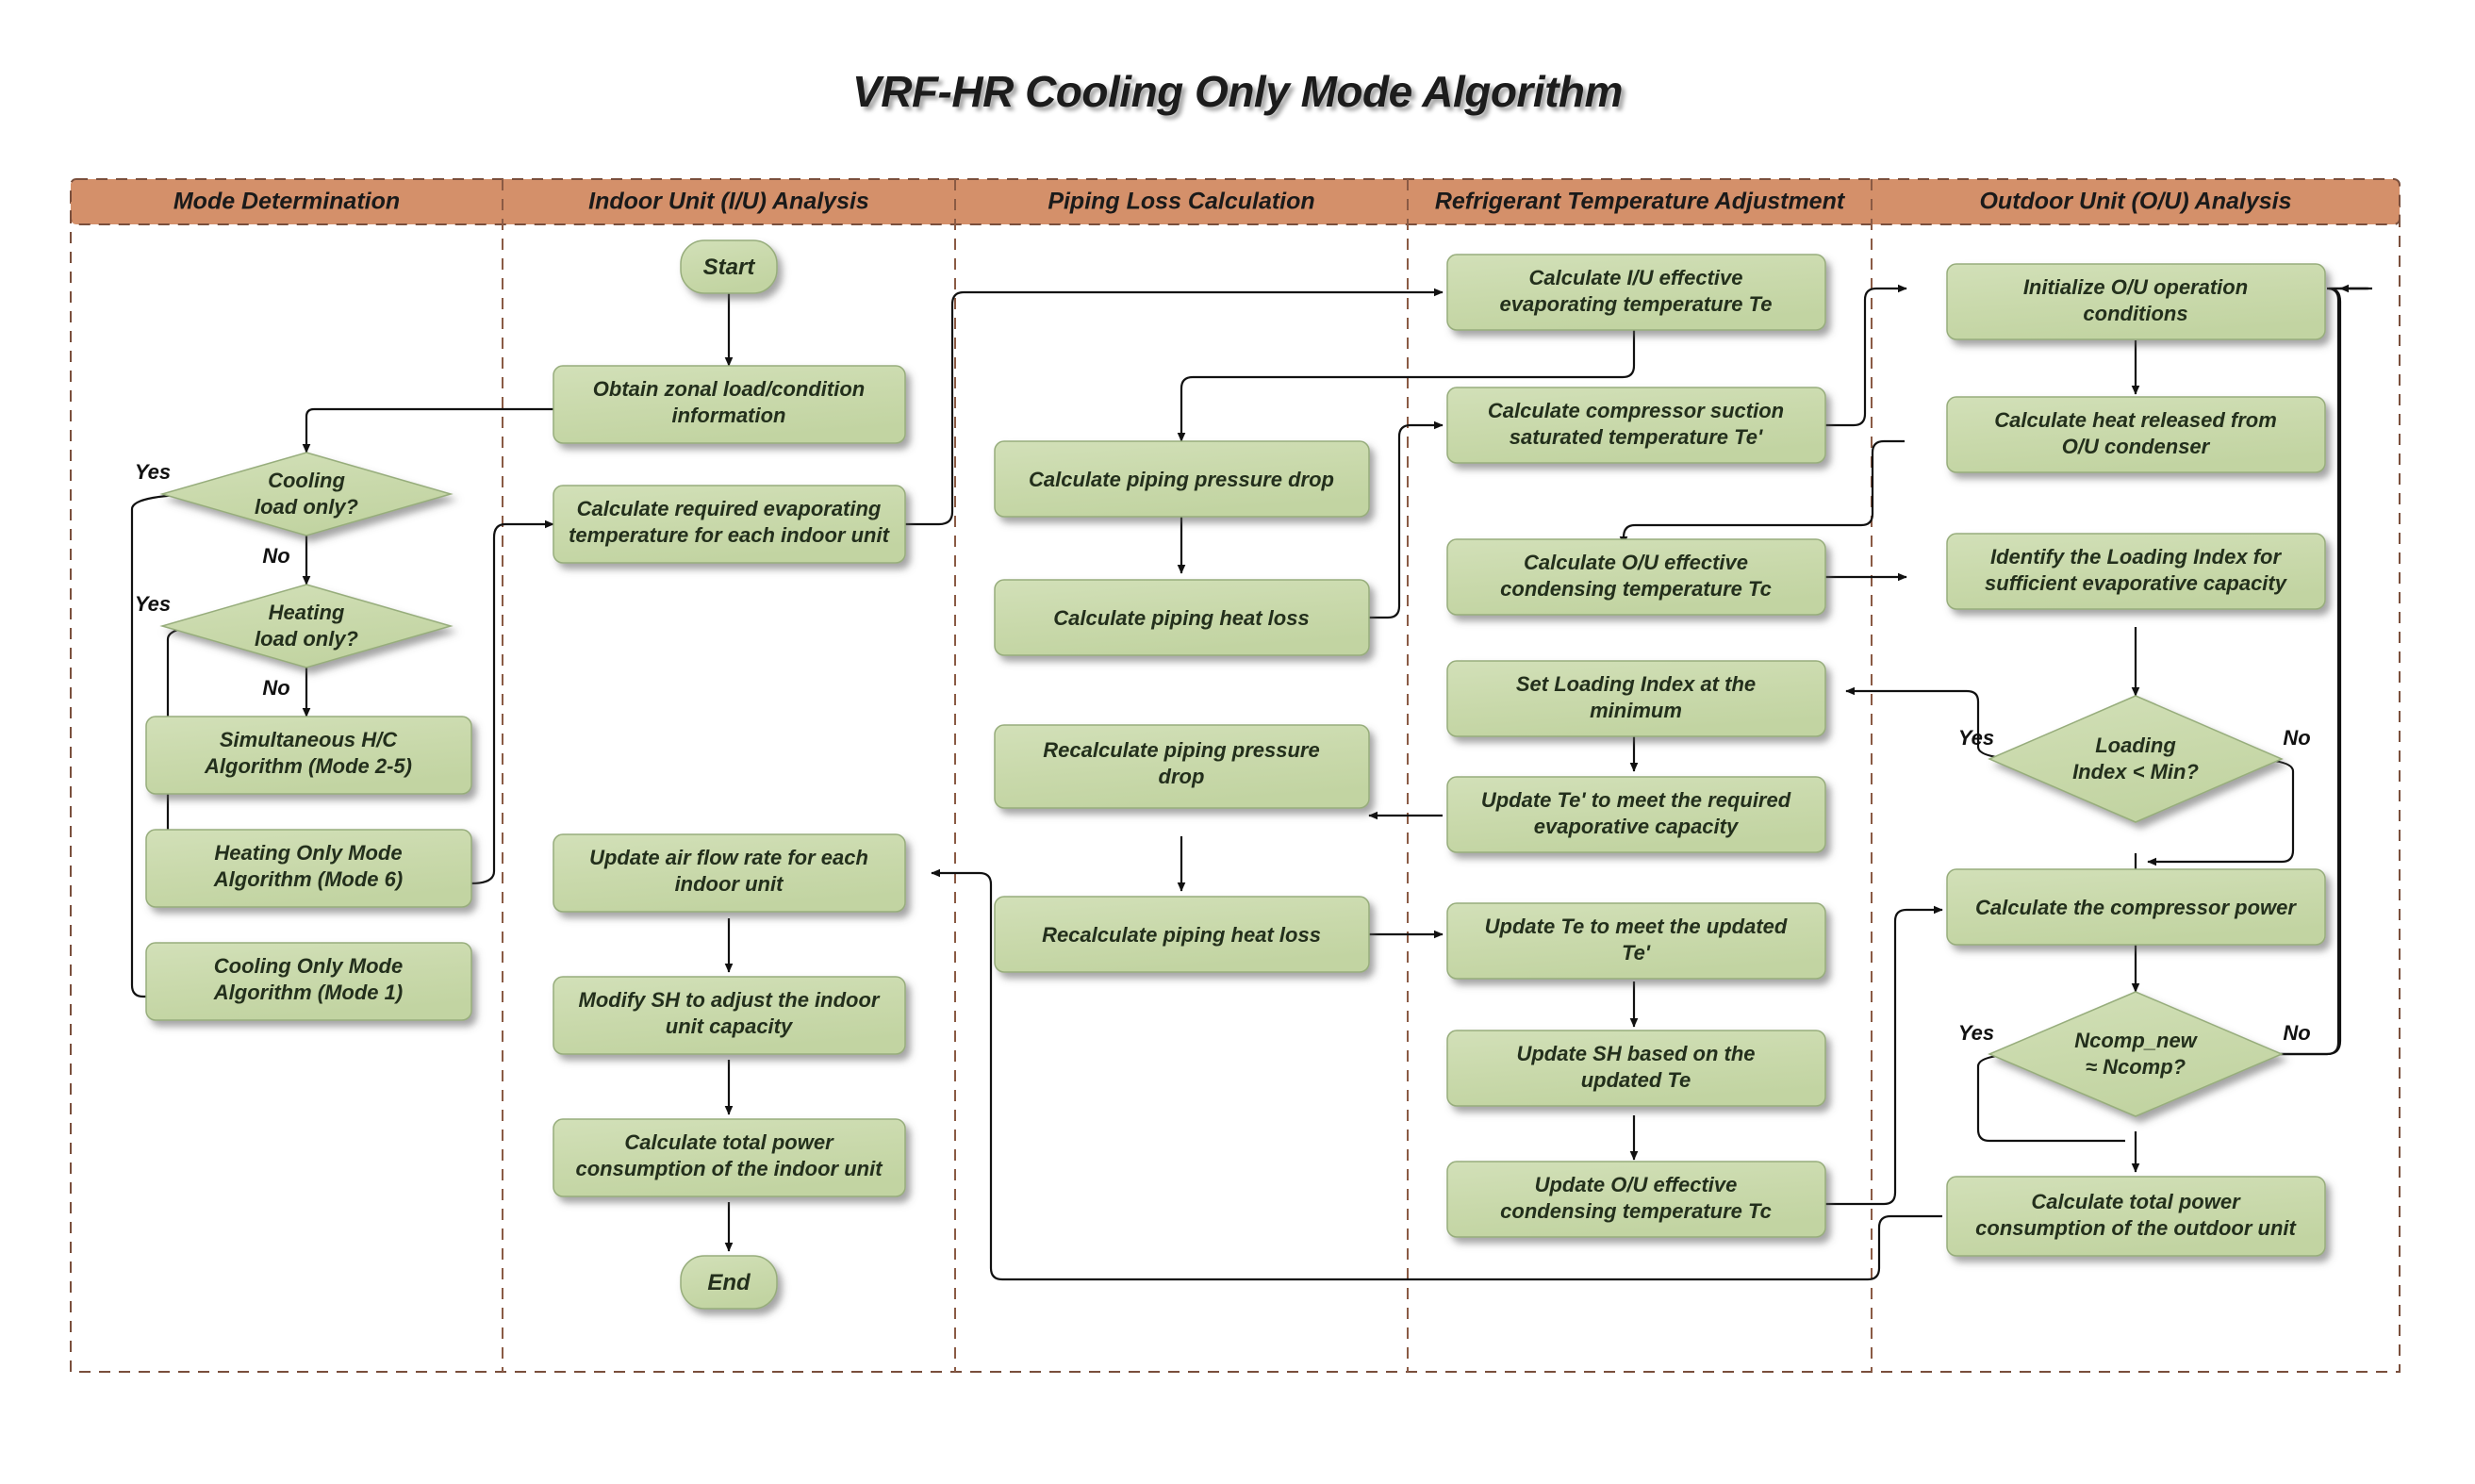 The width and height of the screenshot is (2475, 1484). I want to click on comppower-line1: Calculate the compressor power, so click(2136, 908).